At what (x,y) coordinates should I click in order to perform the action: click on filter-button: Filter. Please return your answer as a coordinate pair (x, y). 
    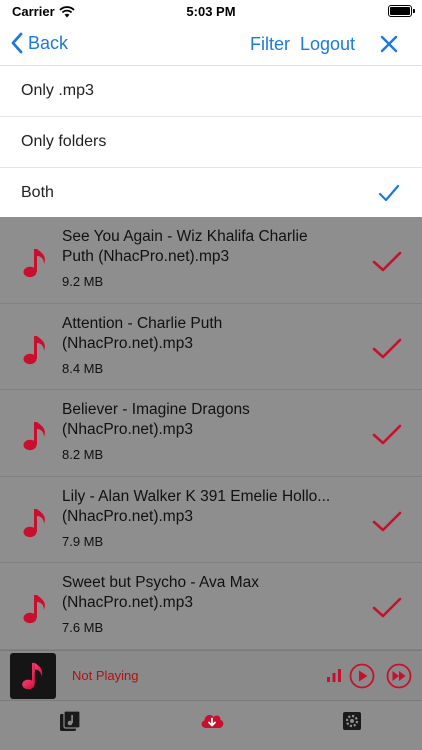
    Looking at the image, I should click on (270, 44).